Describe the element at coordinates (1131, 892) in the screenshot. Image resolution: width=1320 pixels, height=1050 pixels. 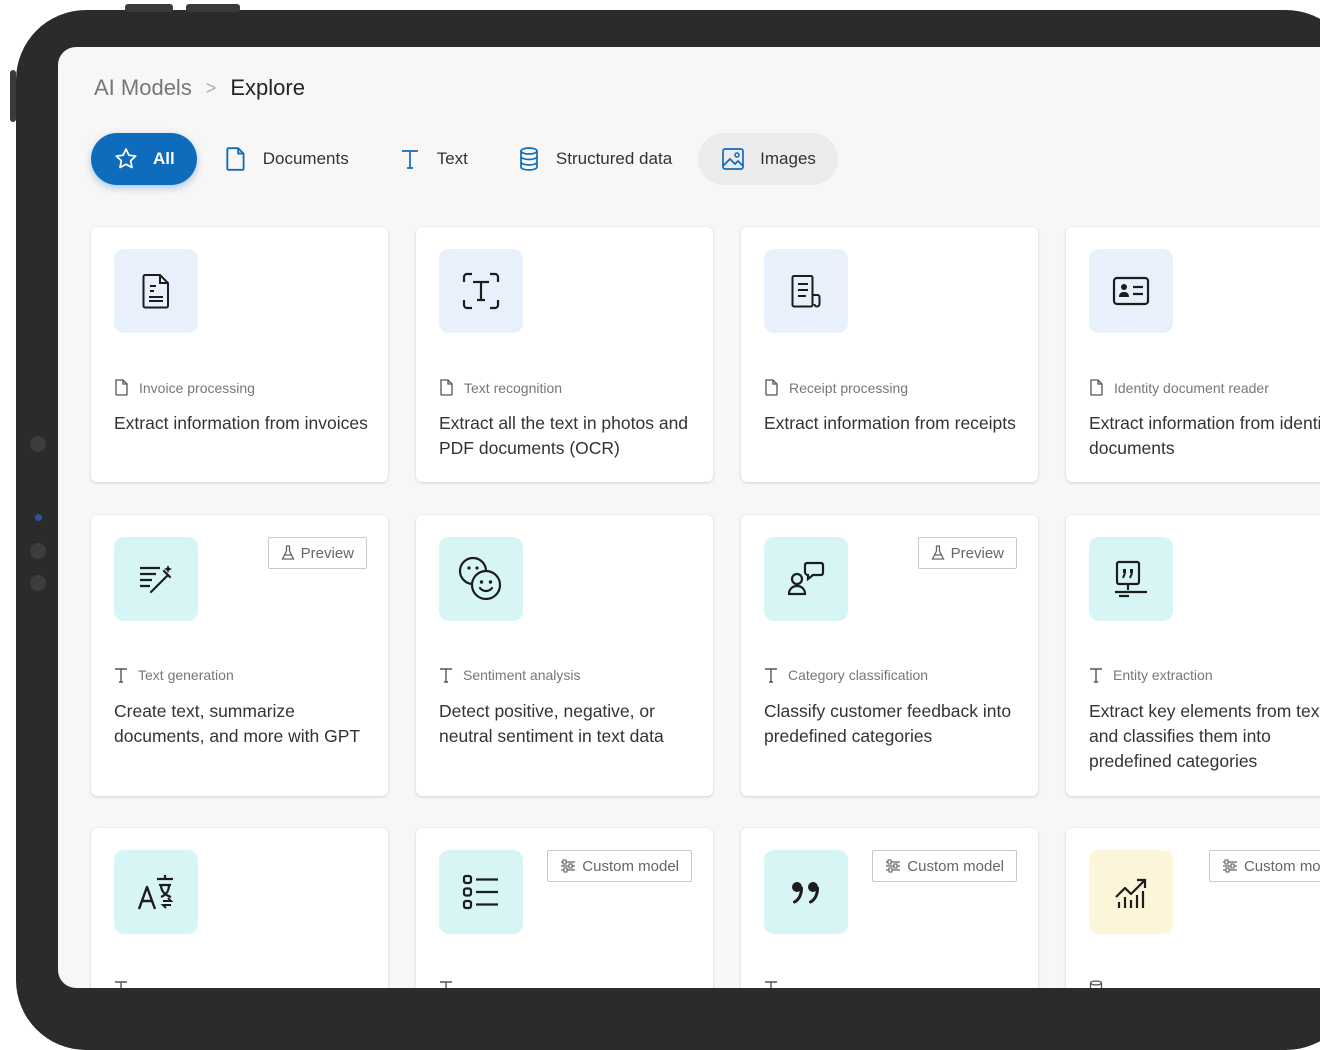
I see `prediction-chart-icon` at that location.